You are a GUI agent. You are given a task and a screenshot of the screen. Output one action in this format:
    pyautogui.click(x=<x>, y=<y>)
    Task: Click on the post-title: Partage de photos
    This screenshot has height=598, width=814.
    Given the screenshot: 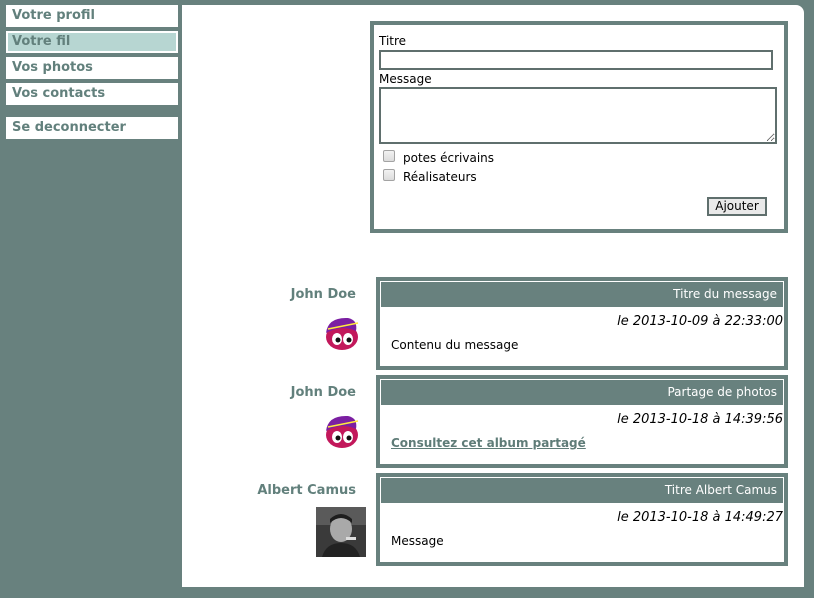 What is the action you would take?
    pyautogui.click(x=582, y=392)
    